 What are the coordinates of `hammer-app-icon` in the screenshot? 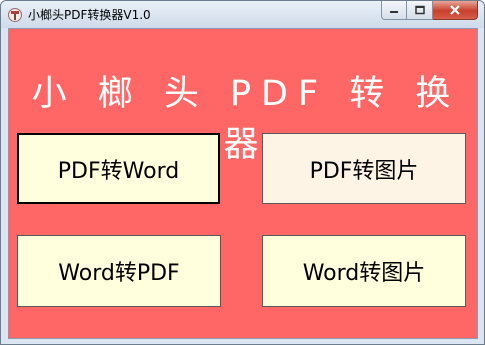 It's located at (15, 15).